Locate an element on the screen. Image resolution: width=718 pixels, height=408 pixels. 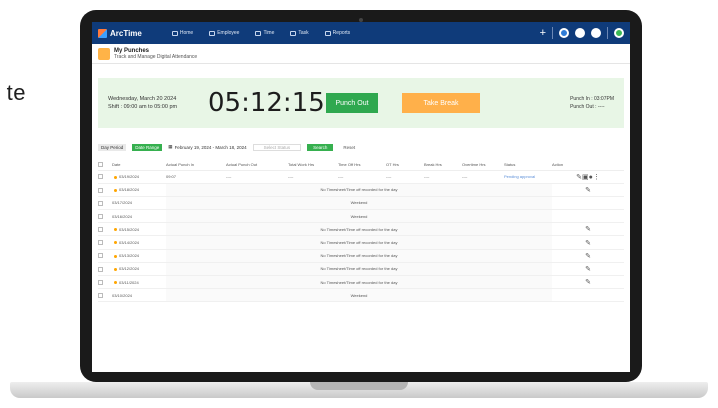
nav-employee: Employee is located at coordinates (224, 33).